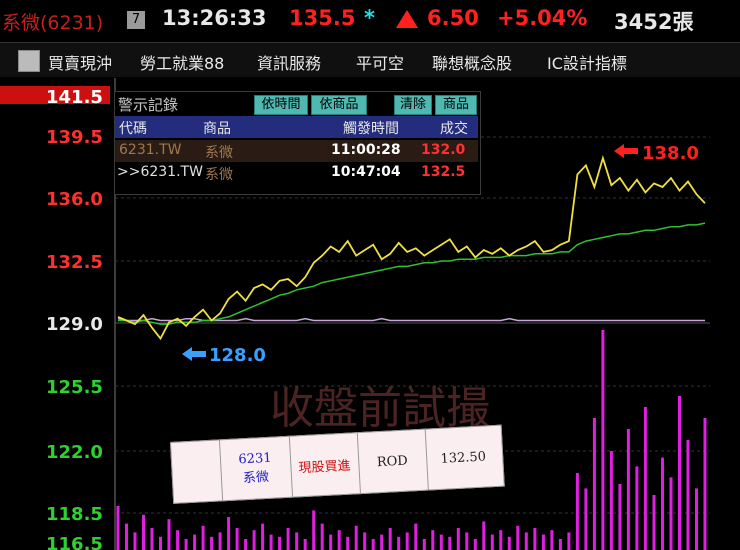 Image resolution: width=740 pixels, height=550 pixels. What do you see at coordinates (217, 129) in the screenshot?
I see `column-header-product: 商品` at bounding box center [217, 129].